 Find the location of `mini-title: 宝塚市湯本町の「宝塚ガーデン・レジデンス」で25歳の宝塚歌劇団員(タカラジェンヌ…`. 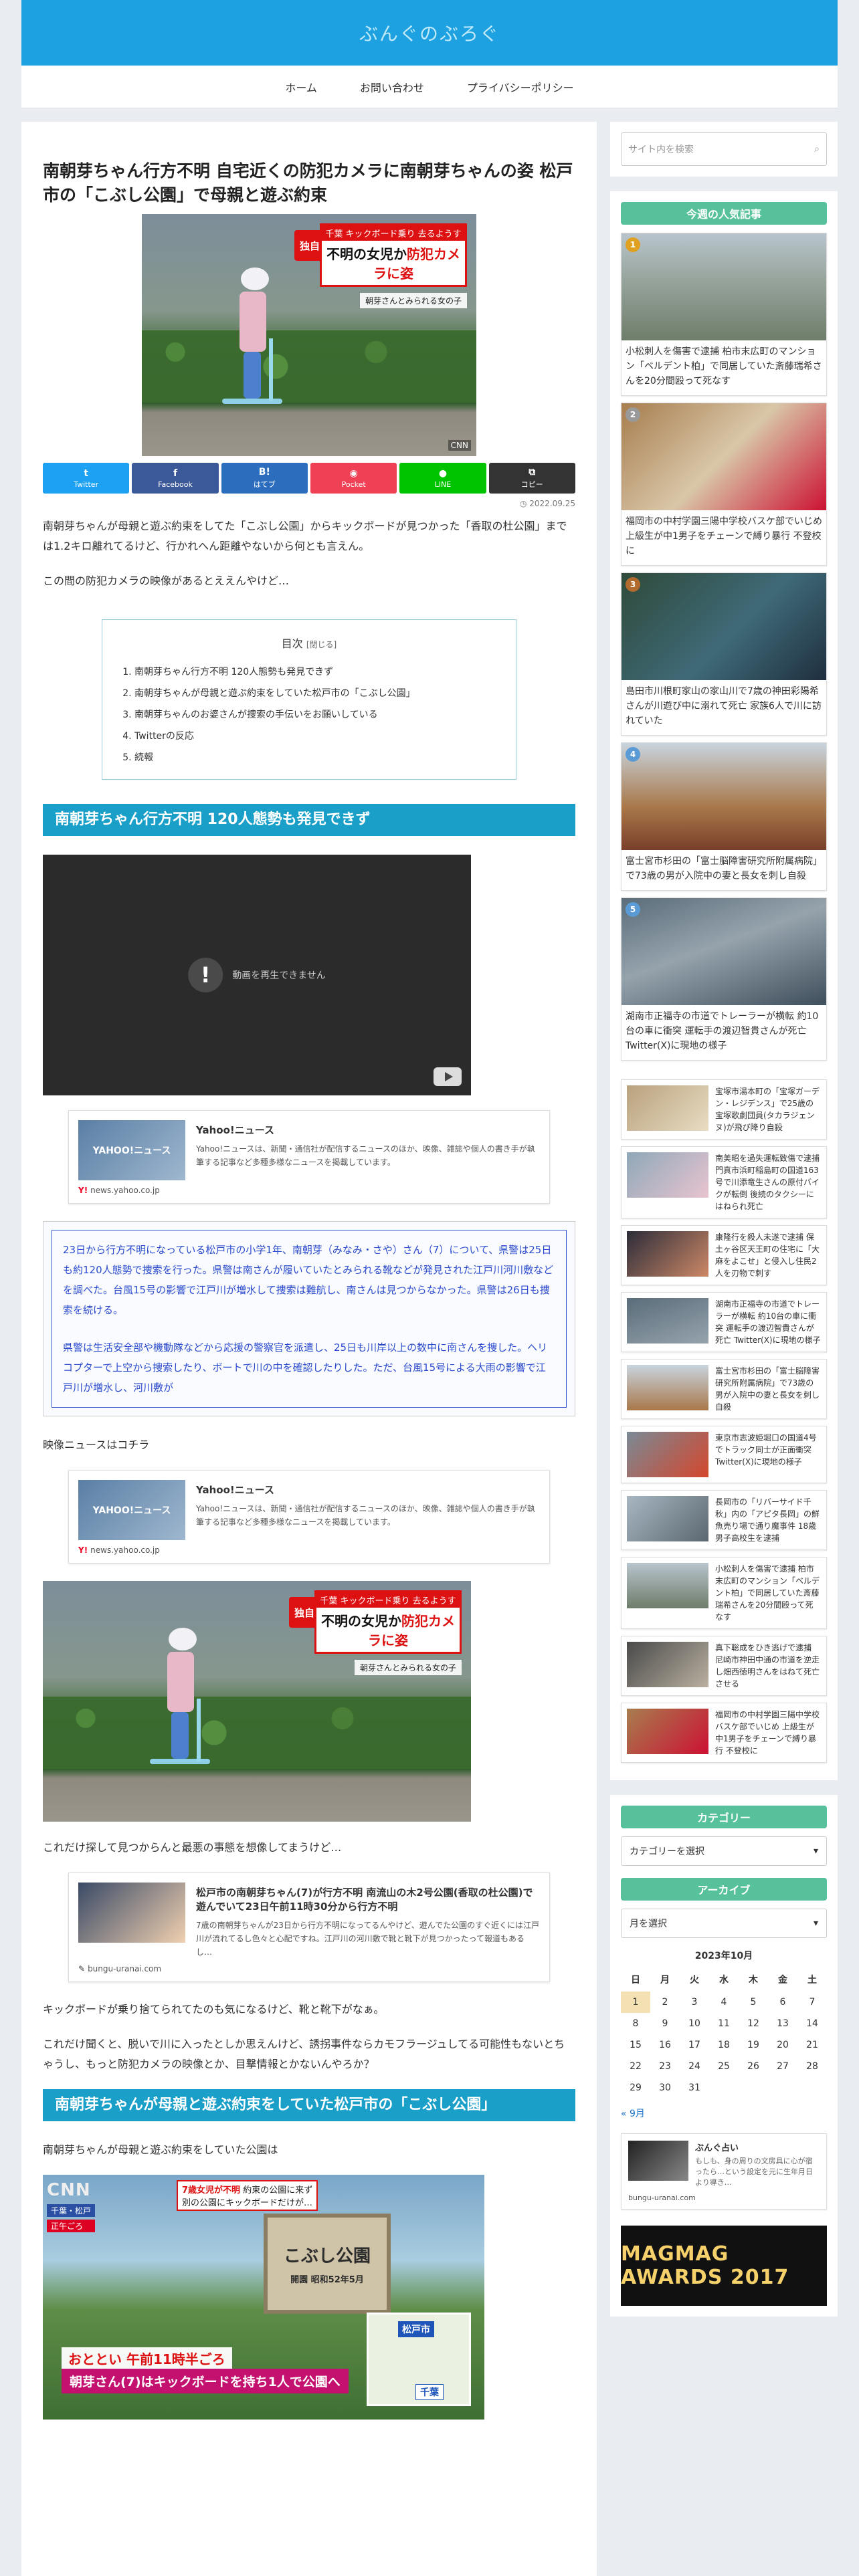

mini-title: 宝塚市湯本町の「宝塚ガーデン・レジデンス」で25歳の宝塚歌劇団員(タカラジェンヌ… is located at coordinates (767, 1109).